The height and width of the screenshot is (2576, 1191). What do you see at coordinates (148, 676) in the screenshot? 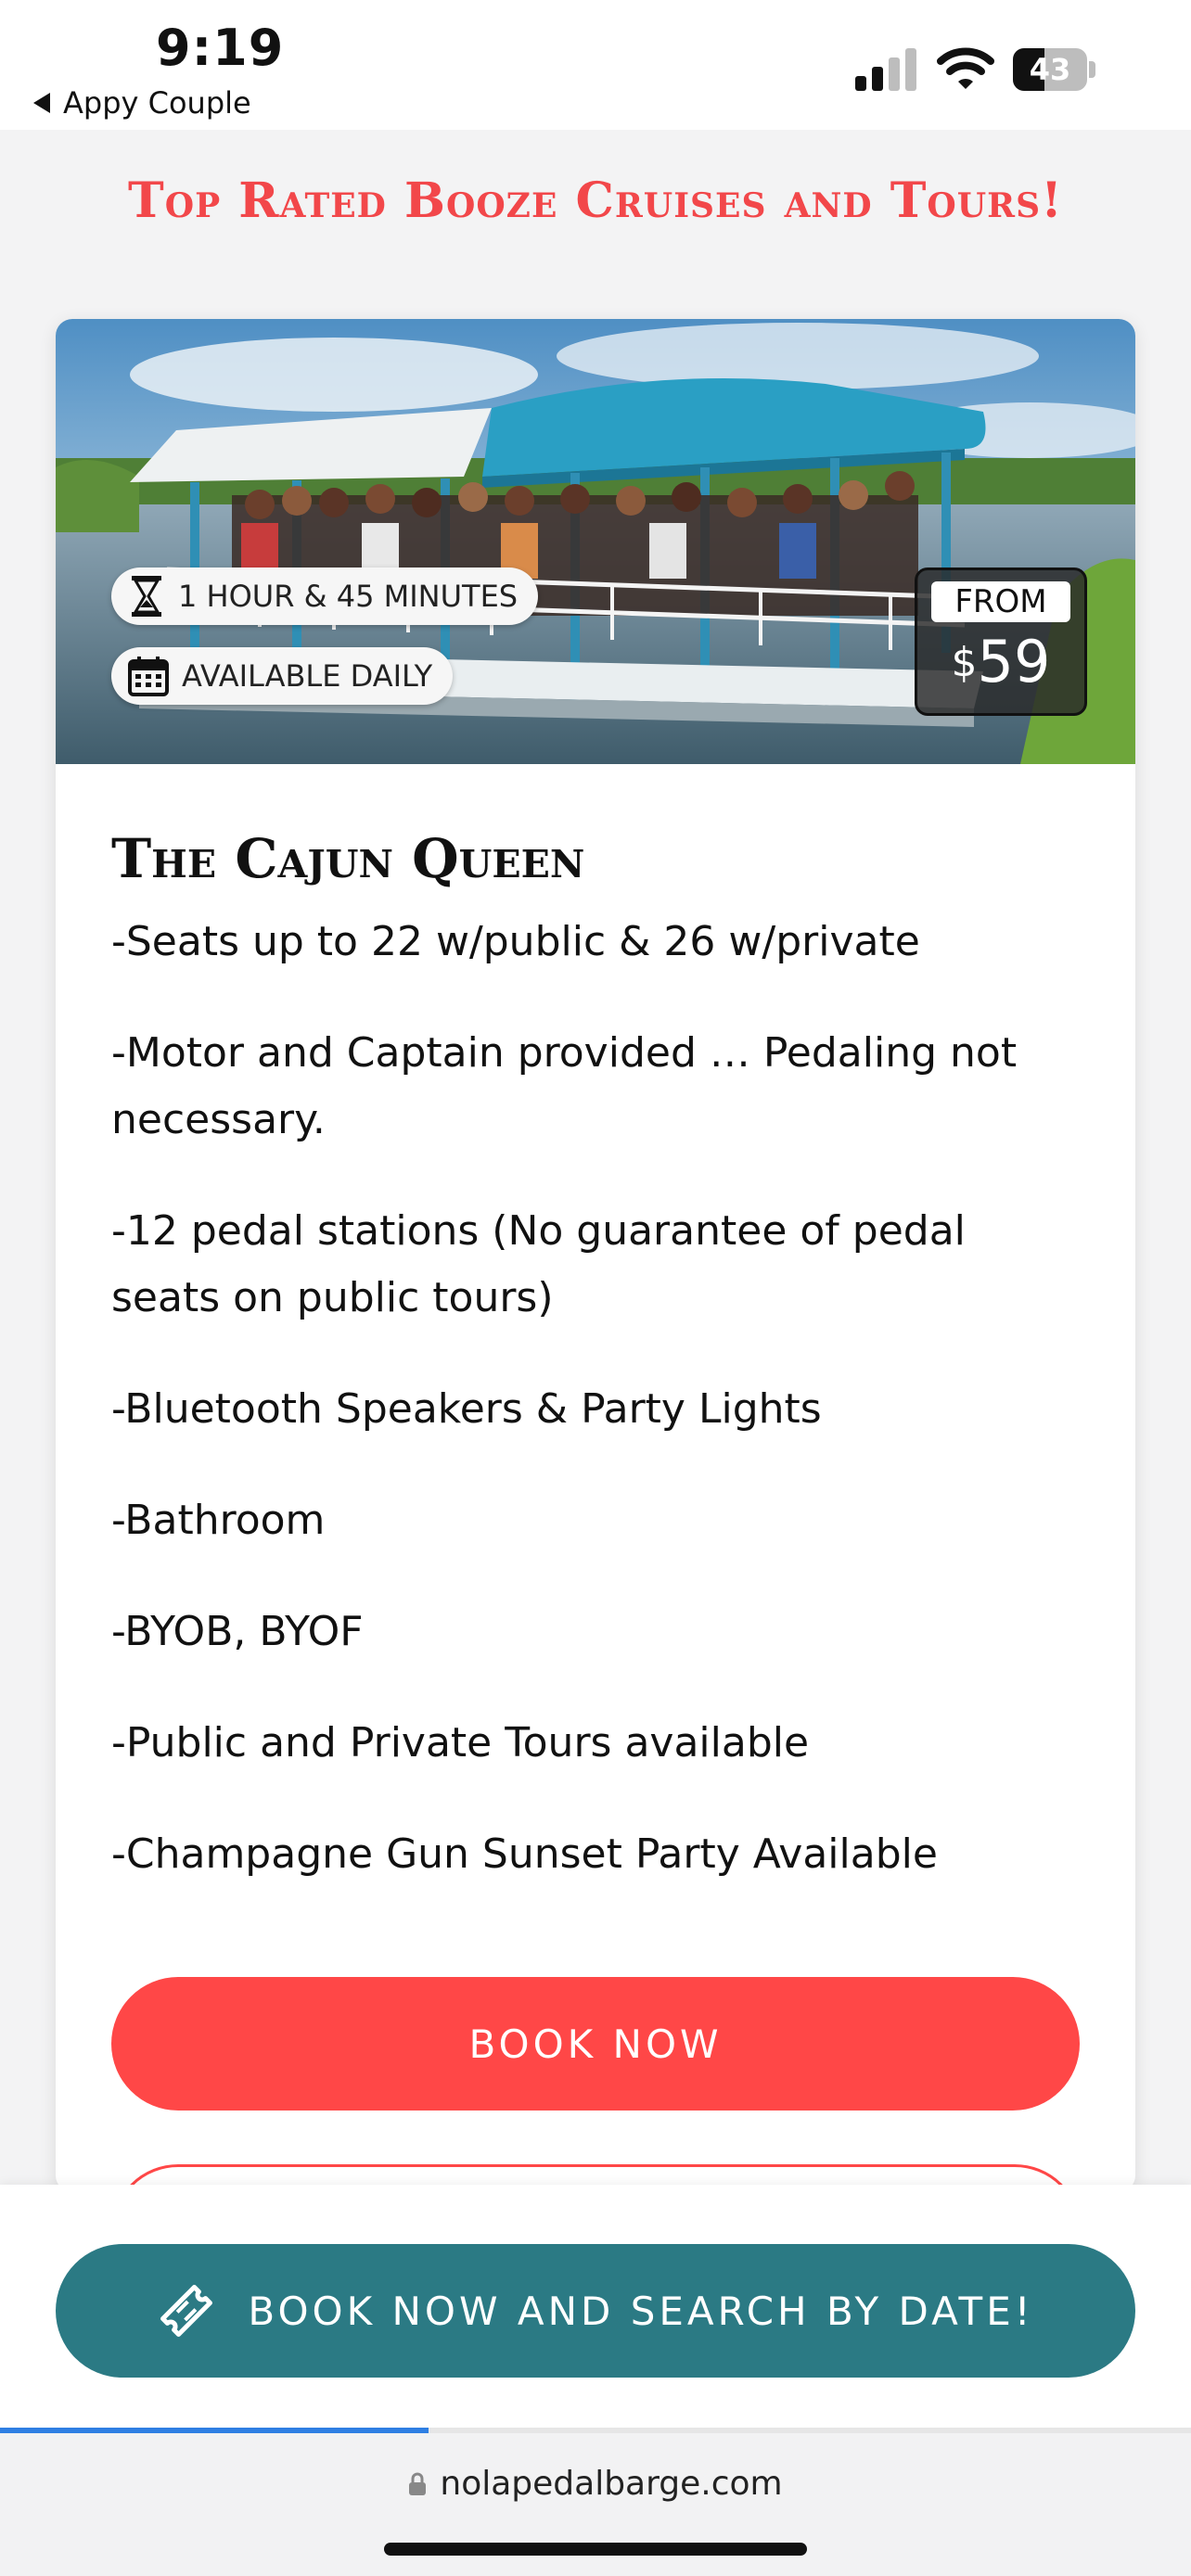
I see `calendar-icon` at bounding box center [148, 676].